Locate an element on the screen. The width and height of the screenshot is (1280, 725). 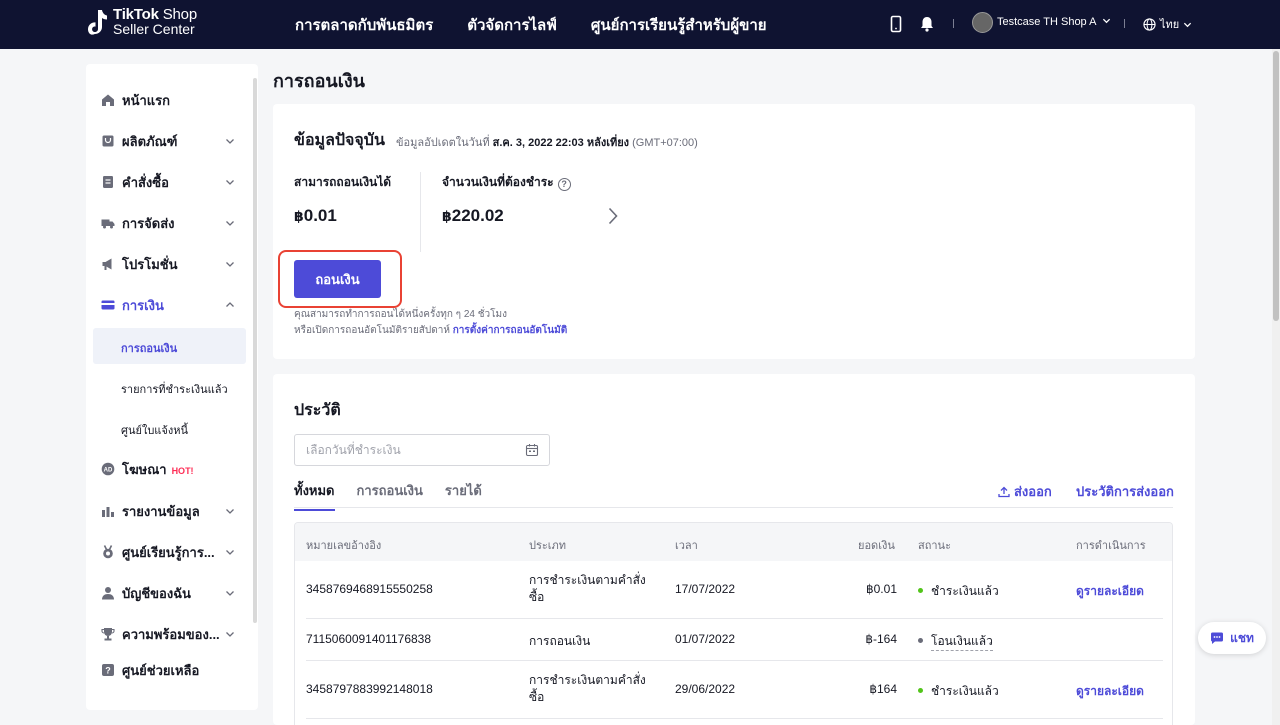
payable-value: 220.02 is located at coordinates (477, 215).